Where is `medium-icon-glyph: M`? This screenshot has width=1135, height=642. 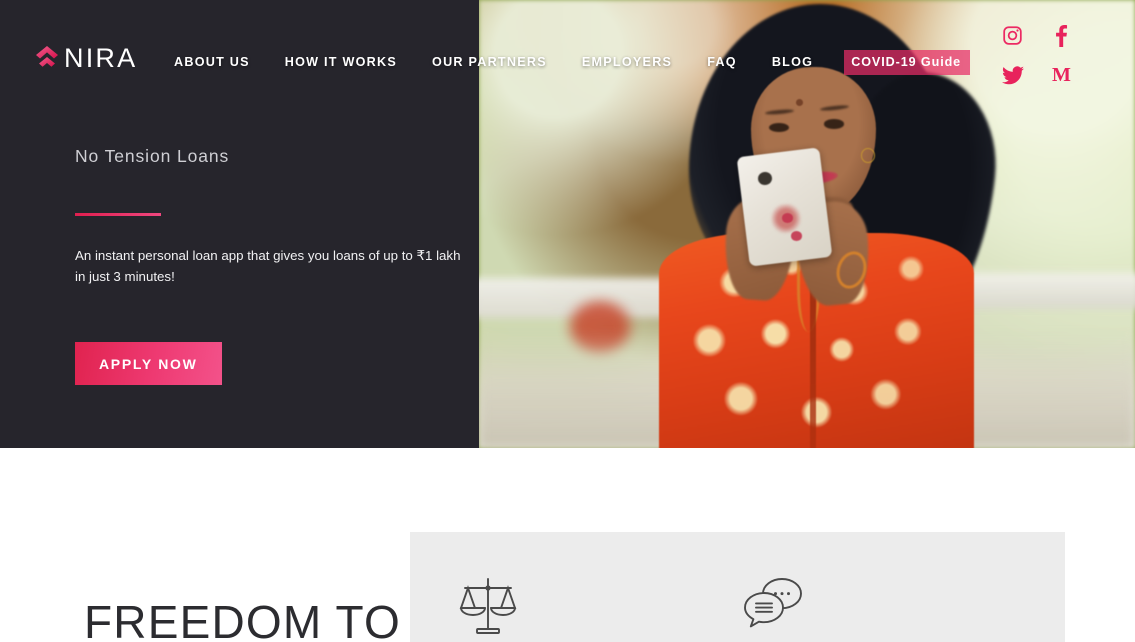
medium-icon-glyph: M is located at coordinates (1061, 75).